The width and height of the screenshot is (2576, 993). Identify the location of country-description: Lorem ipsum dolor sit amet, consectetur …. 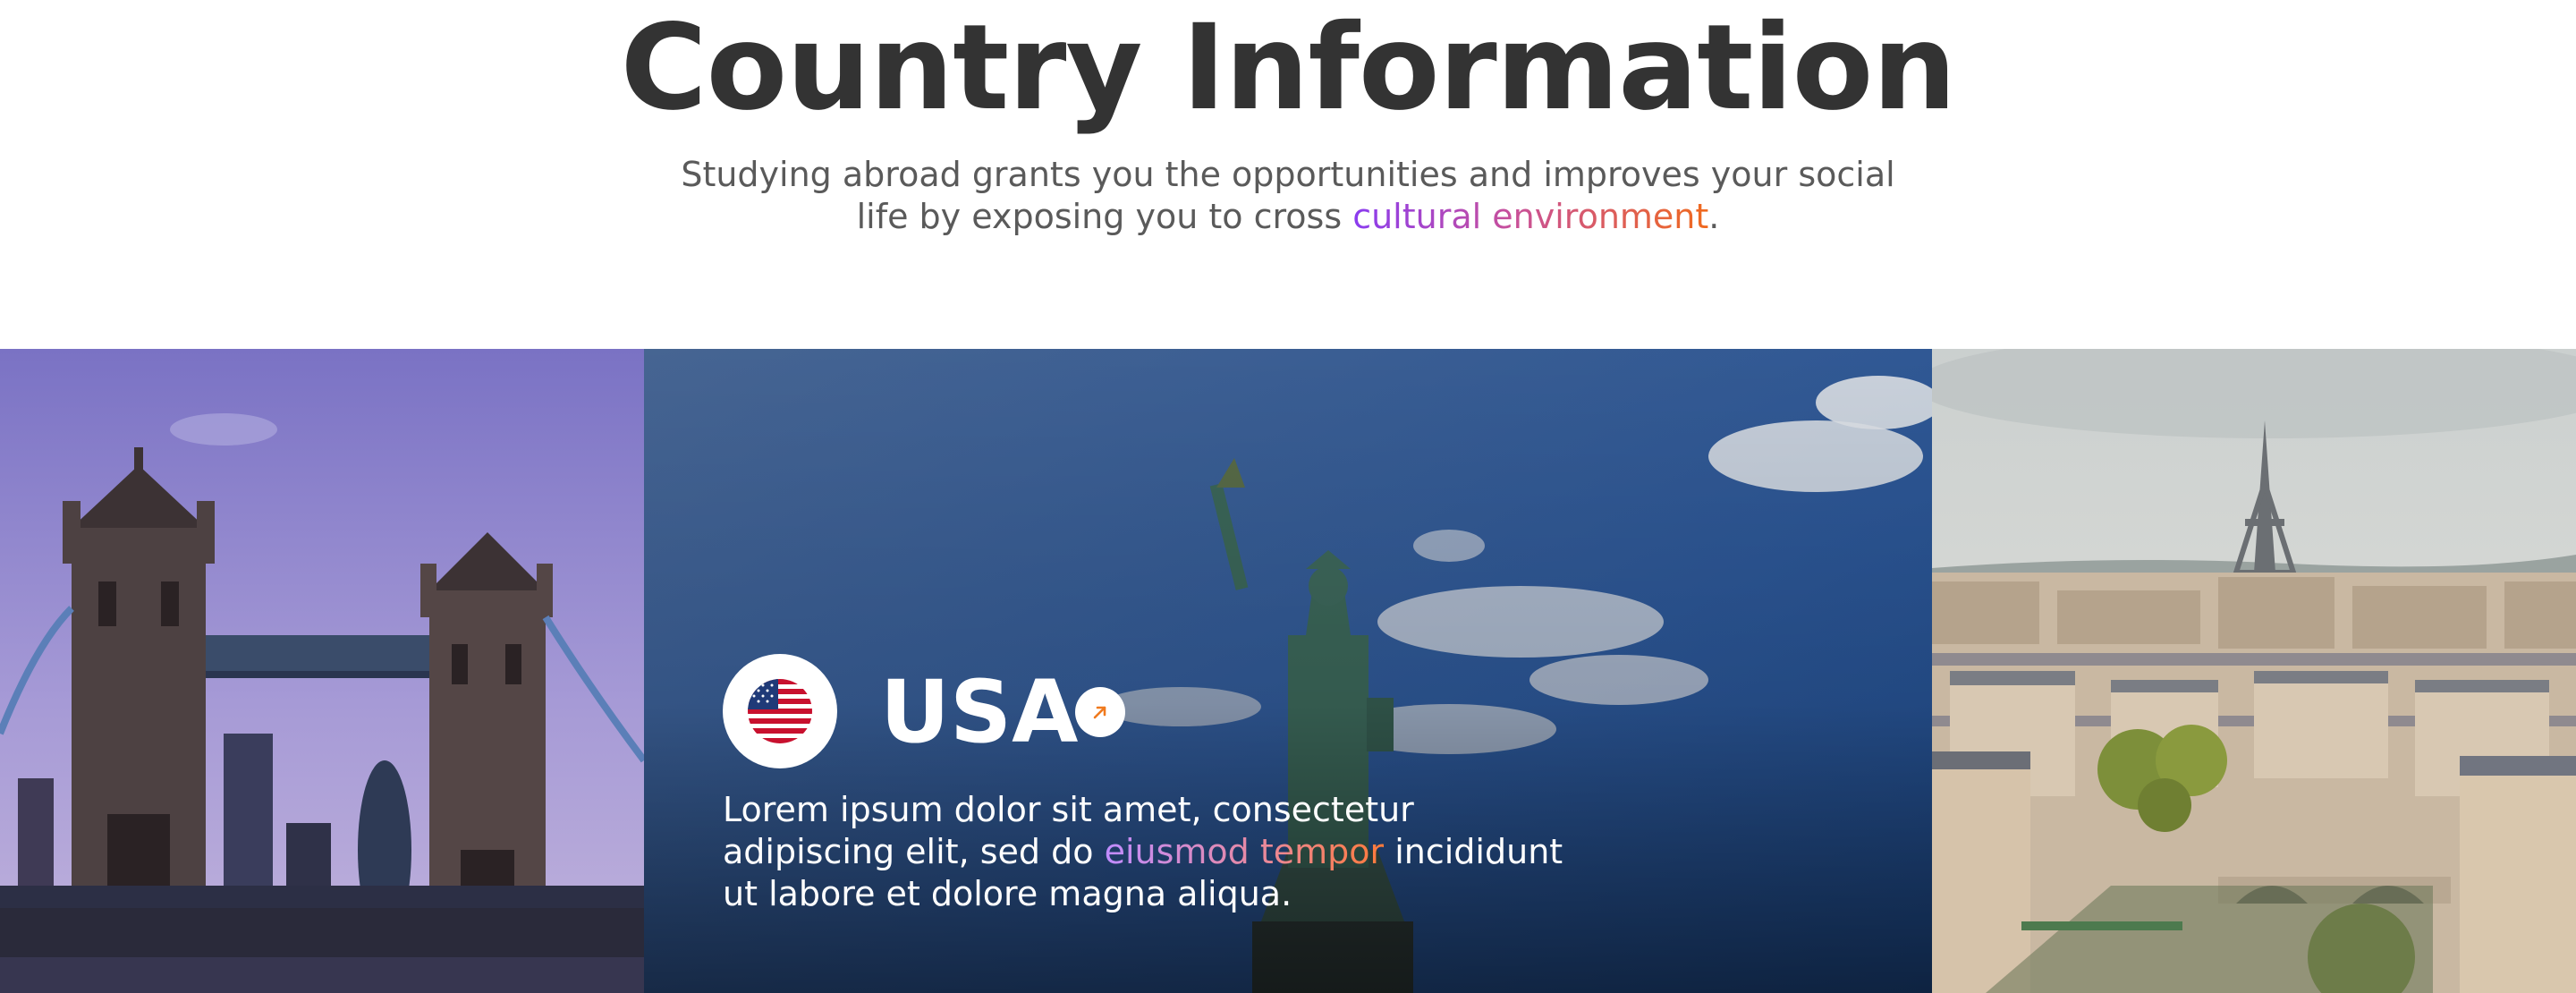
(1152, 852).